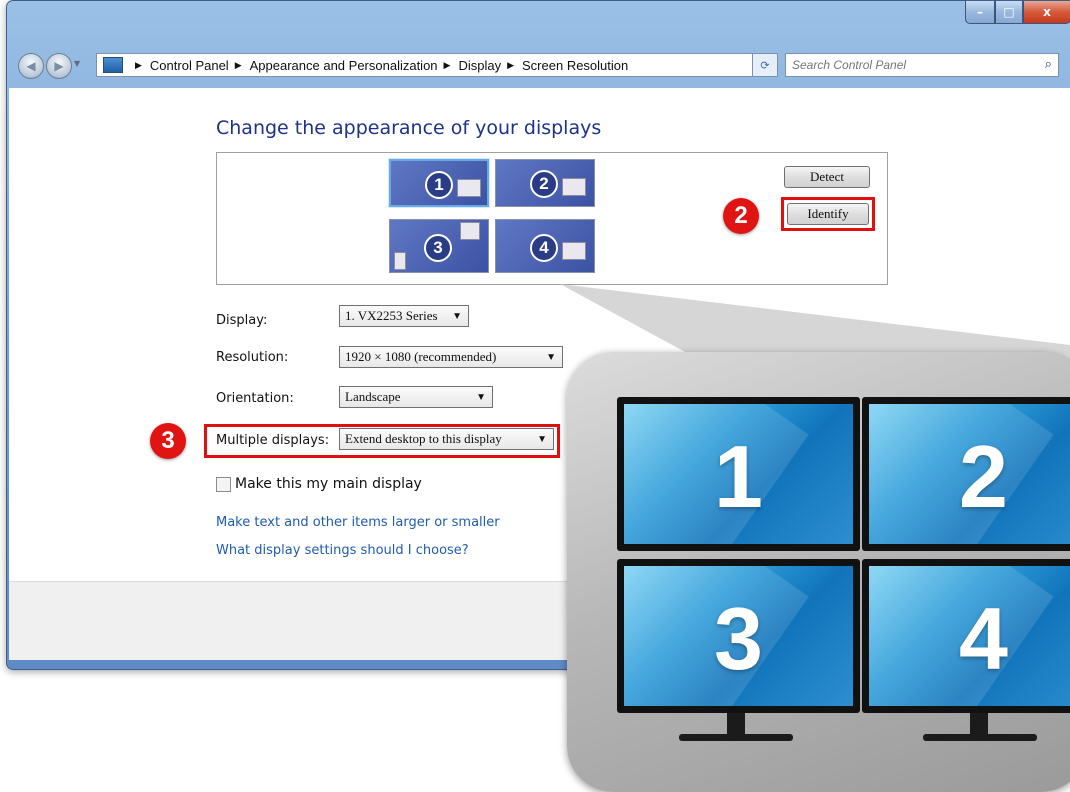  I want to click on zoom-monitor-number: 1, so click(738, 476).